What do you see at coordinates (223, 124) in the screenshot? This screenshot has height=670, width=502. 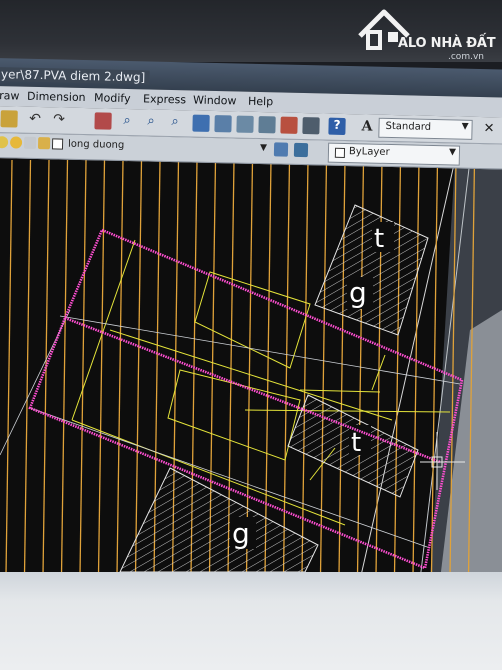 I see `design-center-icon` at bounding box center [223, 124].